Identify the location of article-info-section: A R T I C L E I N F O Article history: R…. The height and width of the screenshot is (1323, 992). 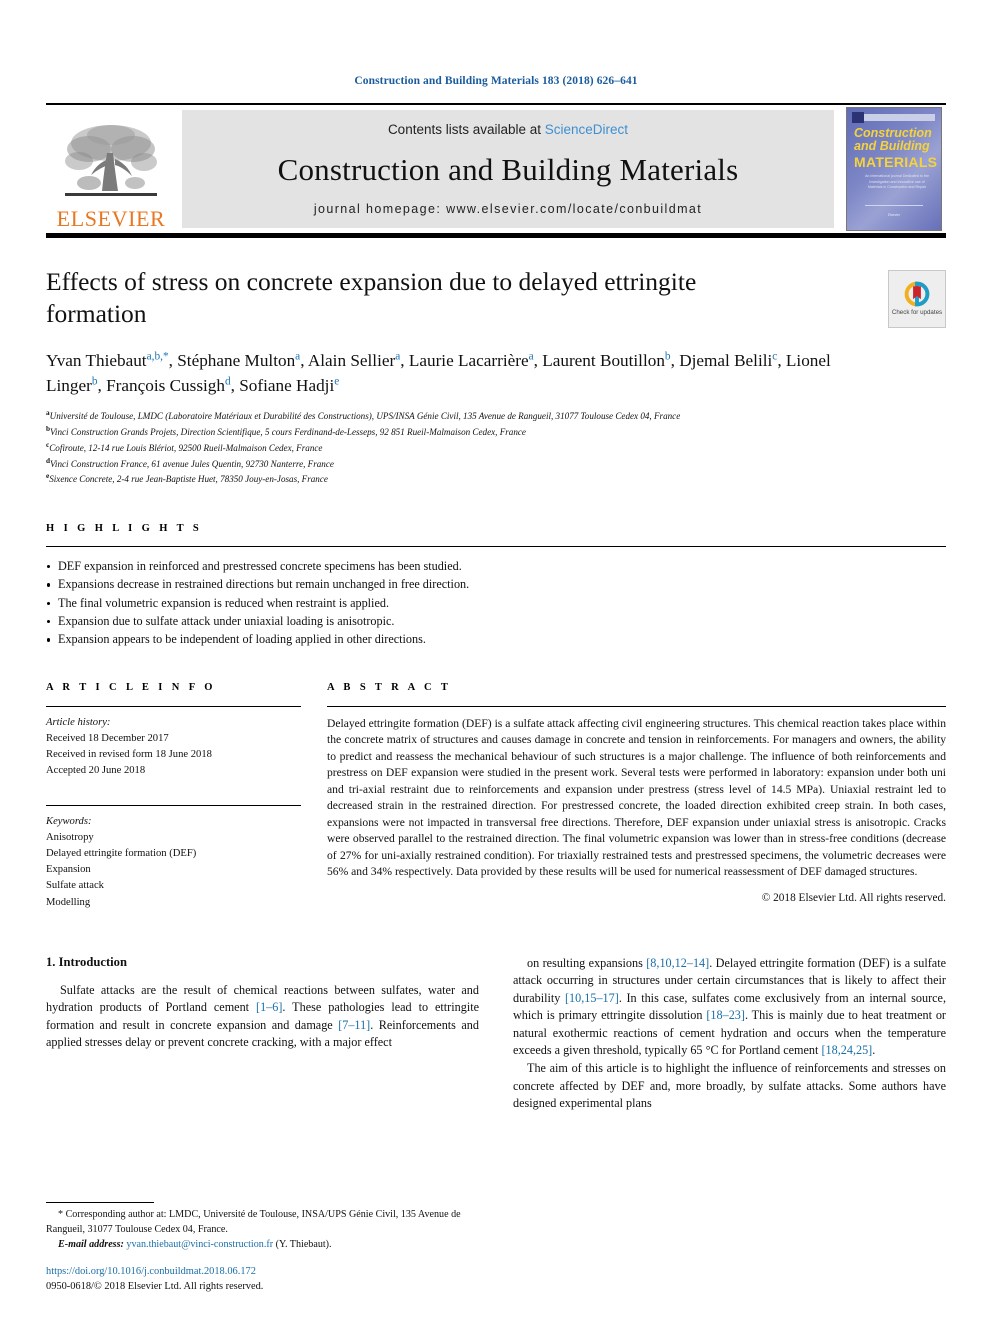
(173, 796).